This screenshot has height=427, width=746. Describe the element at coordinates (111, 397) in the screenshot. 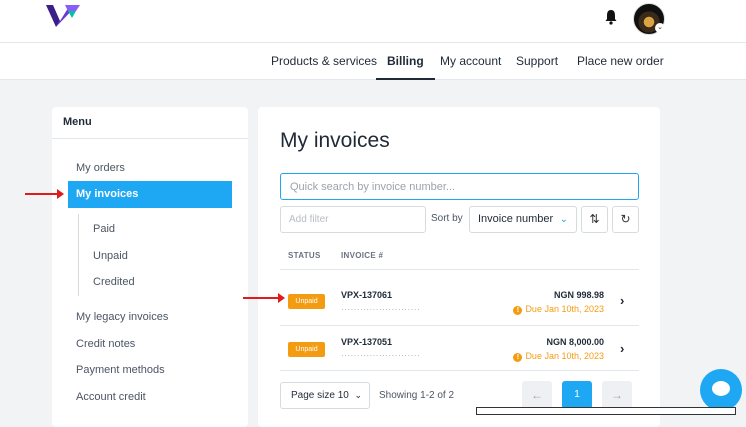

I see `sidebar-item-account-credit: Account credit` at that location.